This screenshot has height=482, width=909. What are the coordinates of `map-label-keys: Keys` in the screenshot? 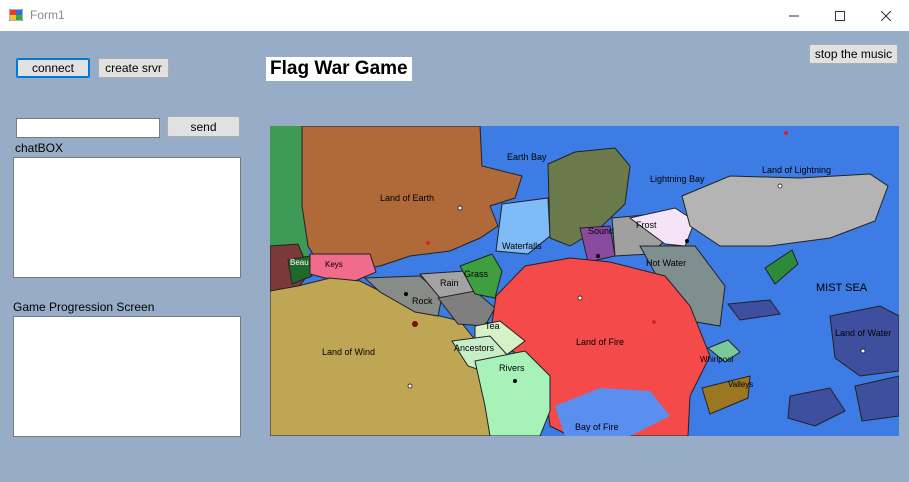 It's located at (334, 264).